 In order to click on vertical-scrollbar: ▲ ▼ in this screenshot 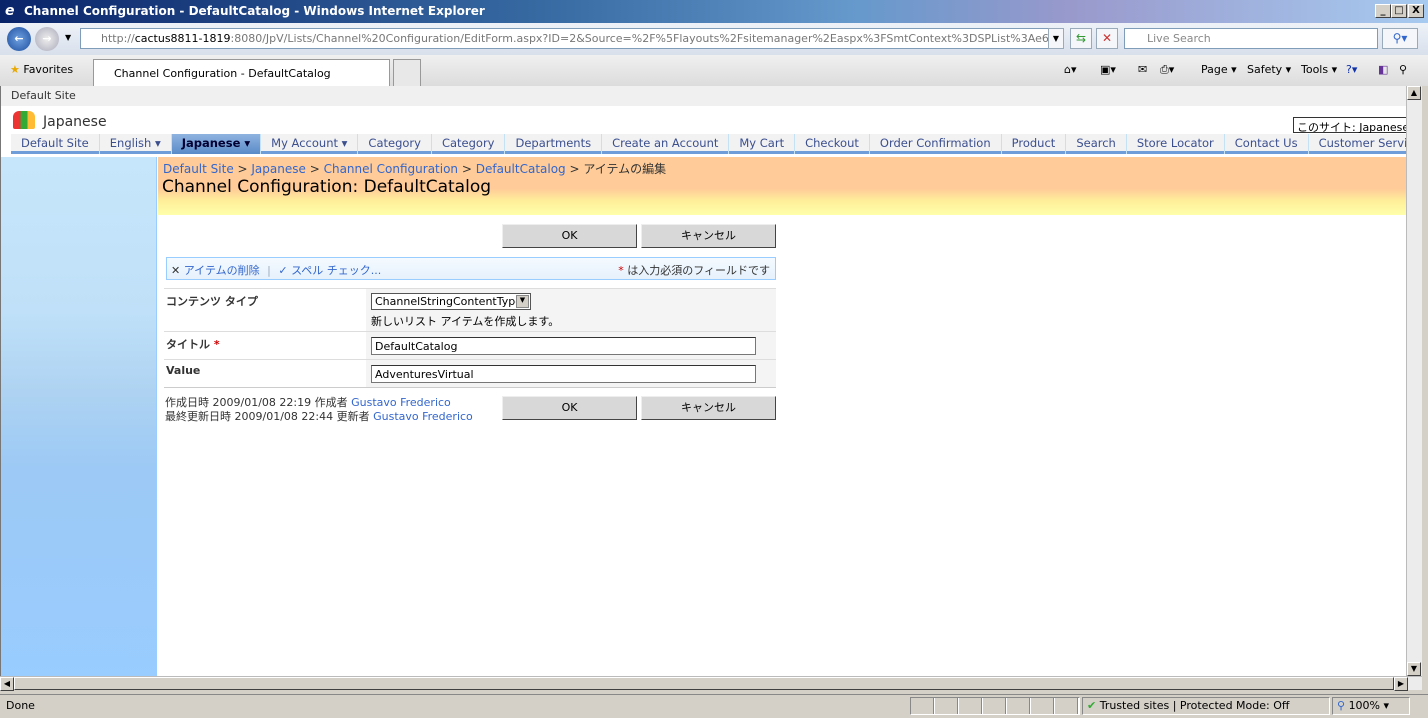, I will do `click(1414, 381)`.